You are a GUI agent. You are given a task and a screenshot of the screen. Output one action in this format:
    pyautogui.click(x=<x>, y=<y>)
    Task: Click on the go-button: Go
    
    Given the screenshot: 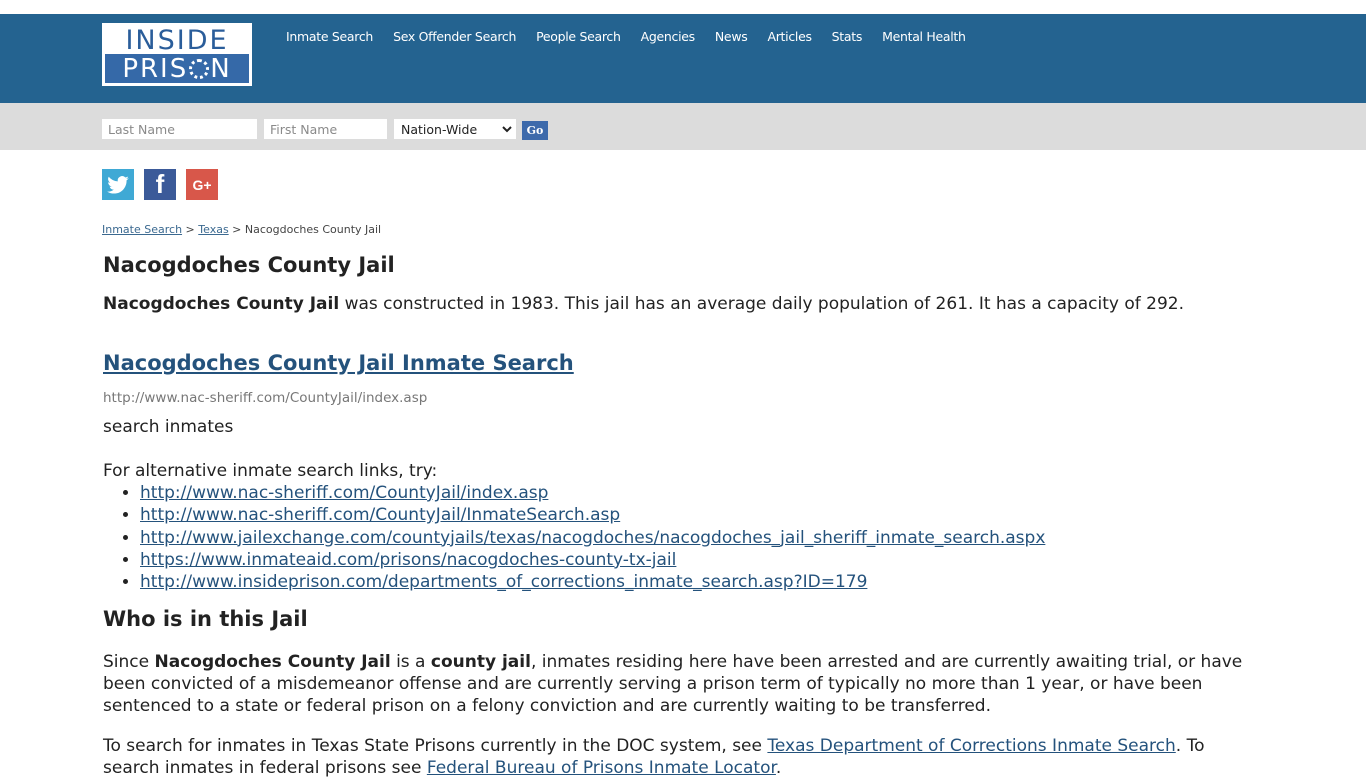 What is the action you would take?
    pyautogui.click(x=535, y=130)
    